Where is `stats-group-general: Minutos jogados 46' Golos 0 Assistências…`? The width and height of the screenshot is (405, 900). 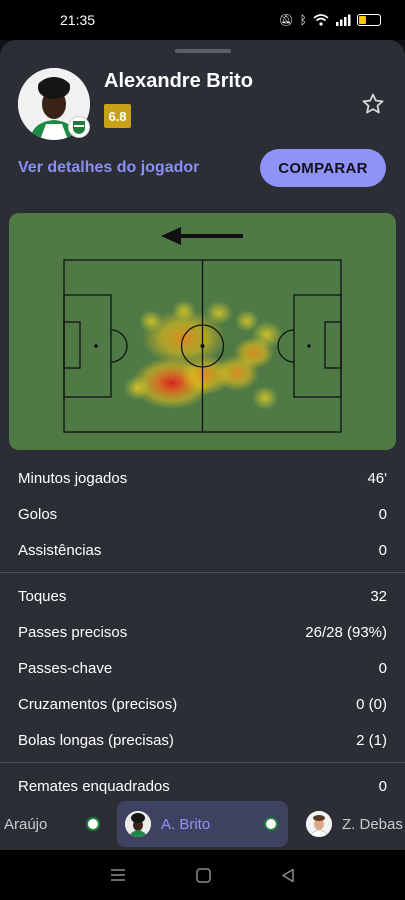
stats-group-general: Minutos jogados 46' Golos 0 Assistências… is located at coordinates (202, 514).